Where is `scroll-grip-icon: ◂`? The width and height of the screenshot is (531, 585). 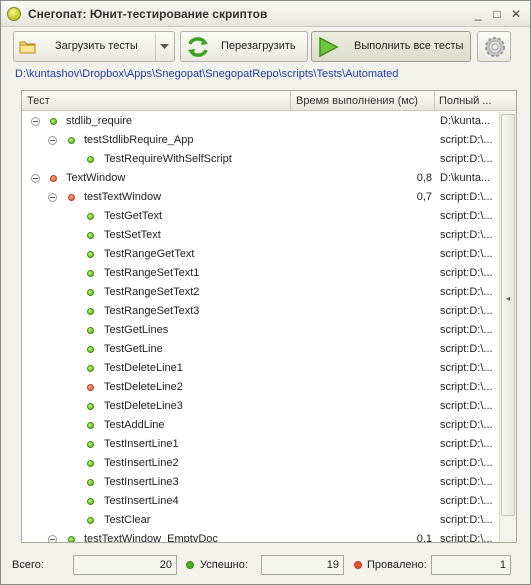 scroll-grip-icon: ◂ is located at coordinates (507, 298).